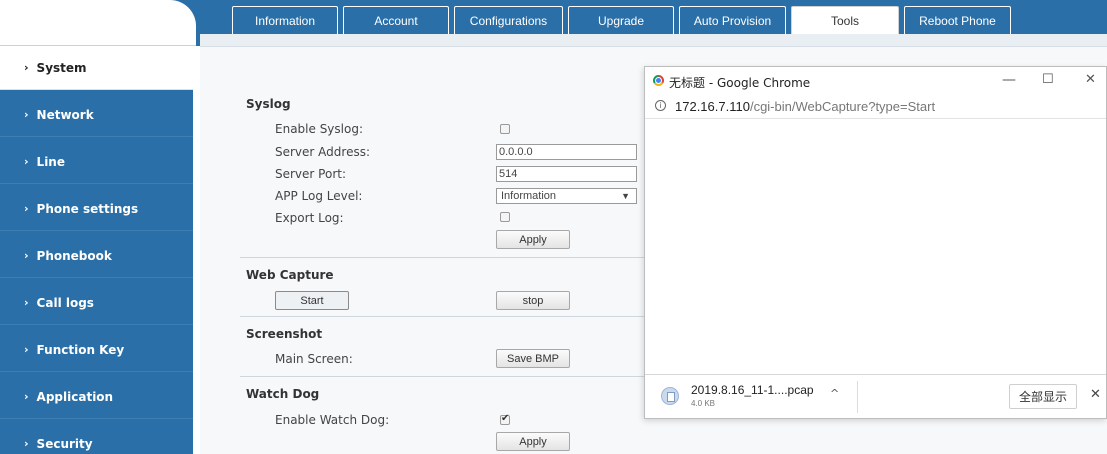 The image size is (1107, 454). I want to click on sidebar-item-application: › Application, so click(96, 397).